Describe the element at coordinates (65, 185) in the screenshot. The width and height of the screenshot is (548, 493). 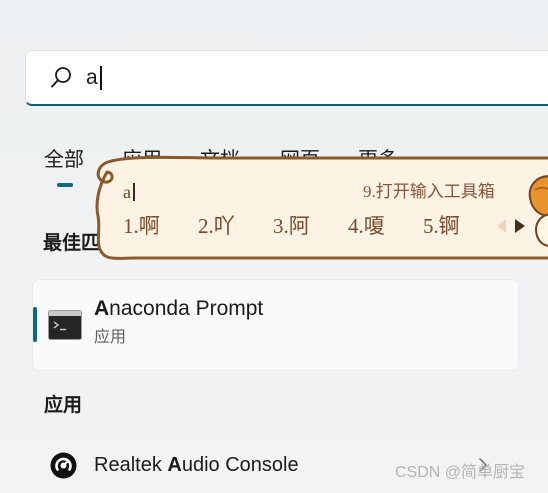
I see `active-tab-indicator` at that location.